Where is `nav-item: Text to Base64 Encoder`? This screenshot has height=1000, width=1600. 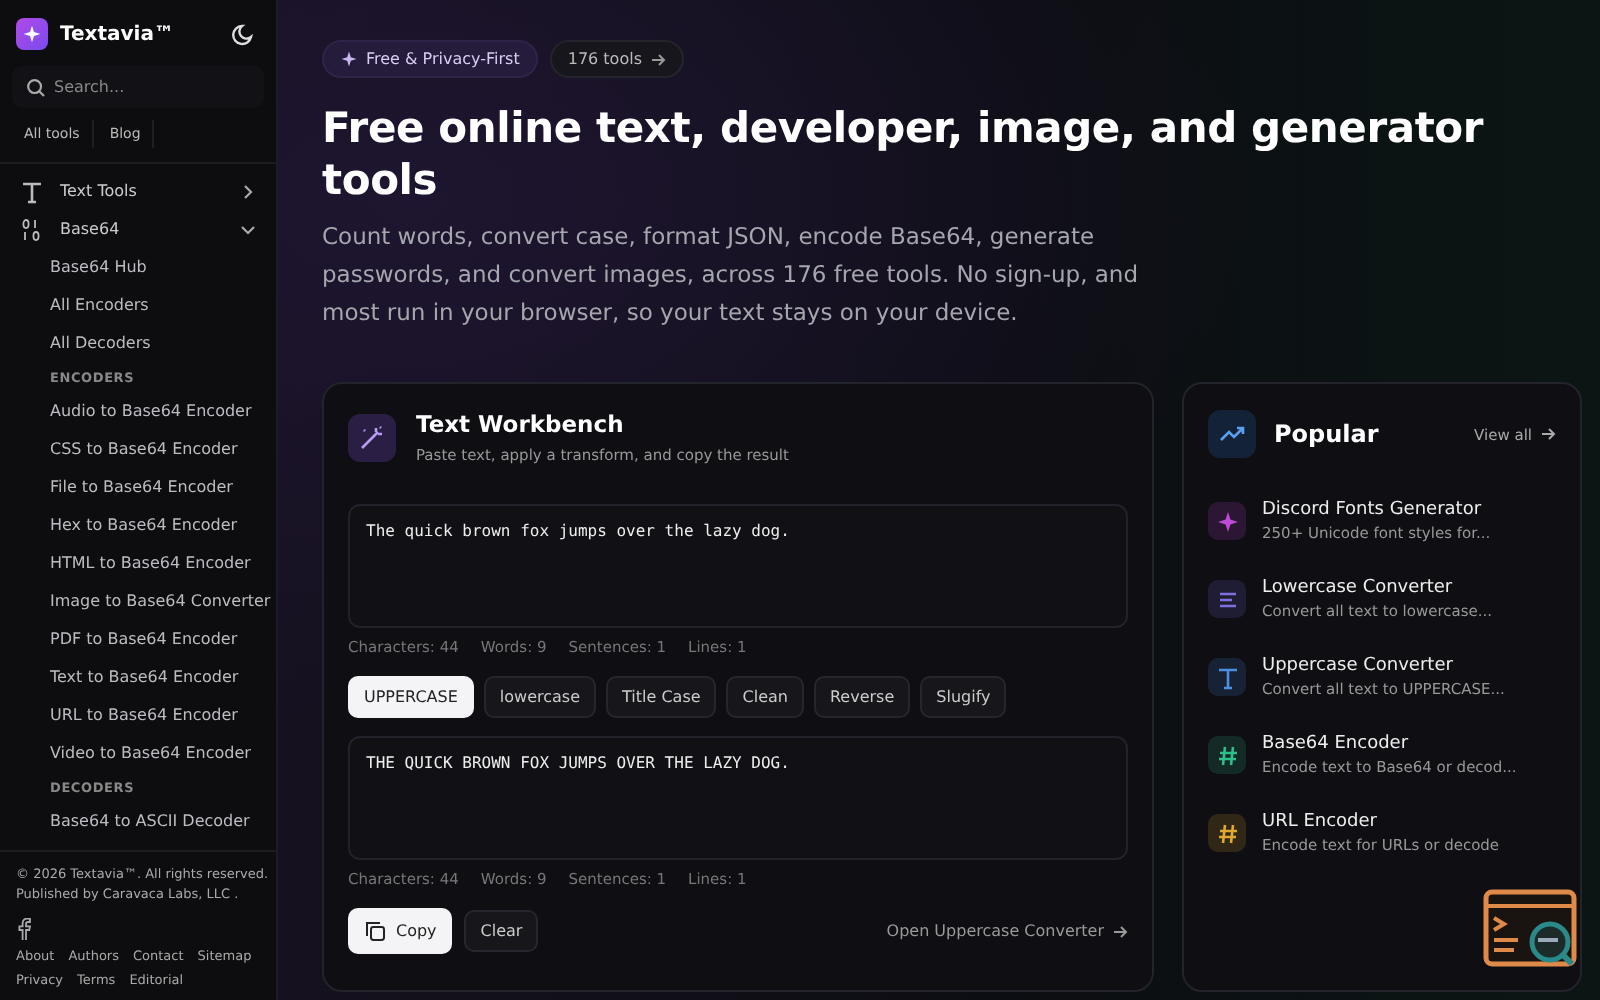 nav-item: Text to Base64 Encoder is located at coordinates (138, 677).